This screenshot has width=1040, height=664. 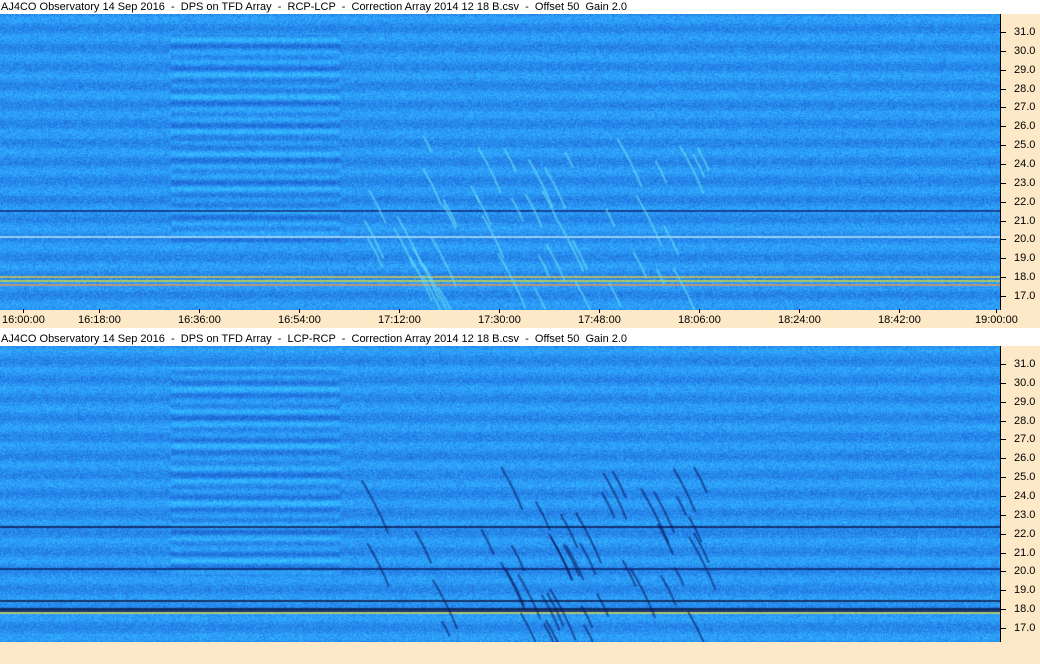 I want to click on time-tick: 16:00:00, so click(x=23, y=317).